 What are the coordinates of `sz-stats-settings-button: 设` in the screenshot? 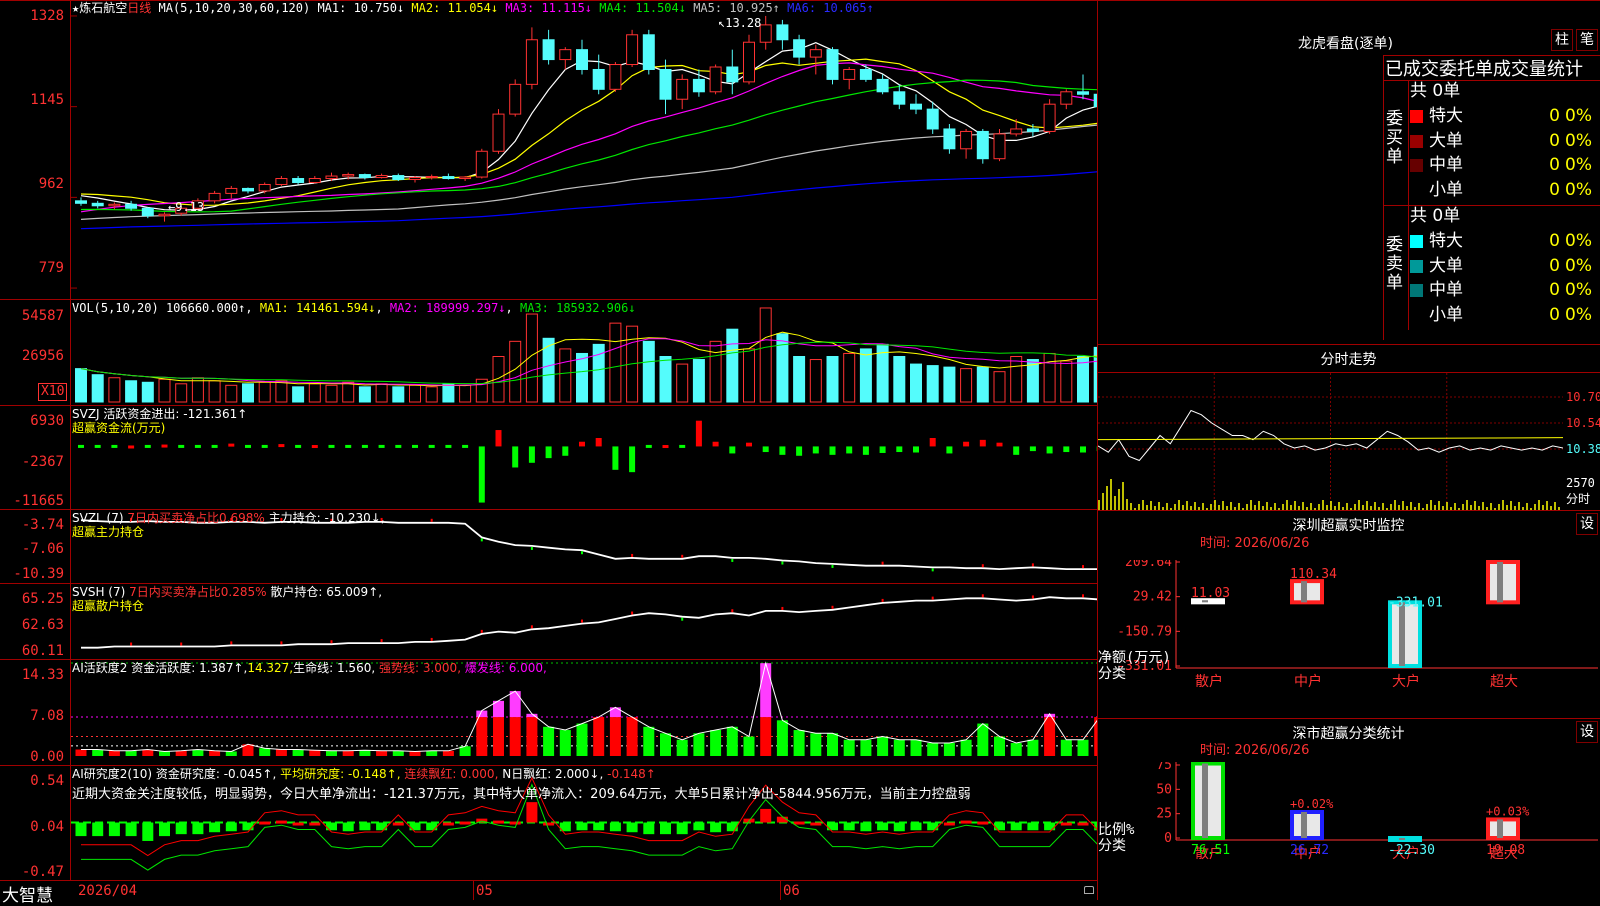 It's located at (1587, 732).